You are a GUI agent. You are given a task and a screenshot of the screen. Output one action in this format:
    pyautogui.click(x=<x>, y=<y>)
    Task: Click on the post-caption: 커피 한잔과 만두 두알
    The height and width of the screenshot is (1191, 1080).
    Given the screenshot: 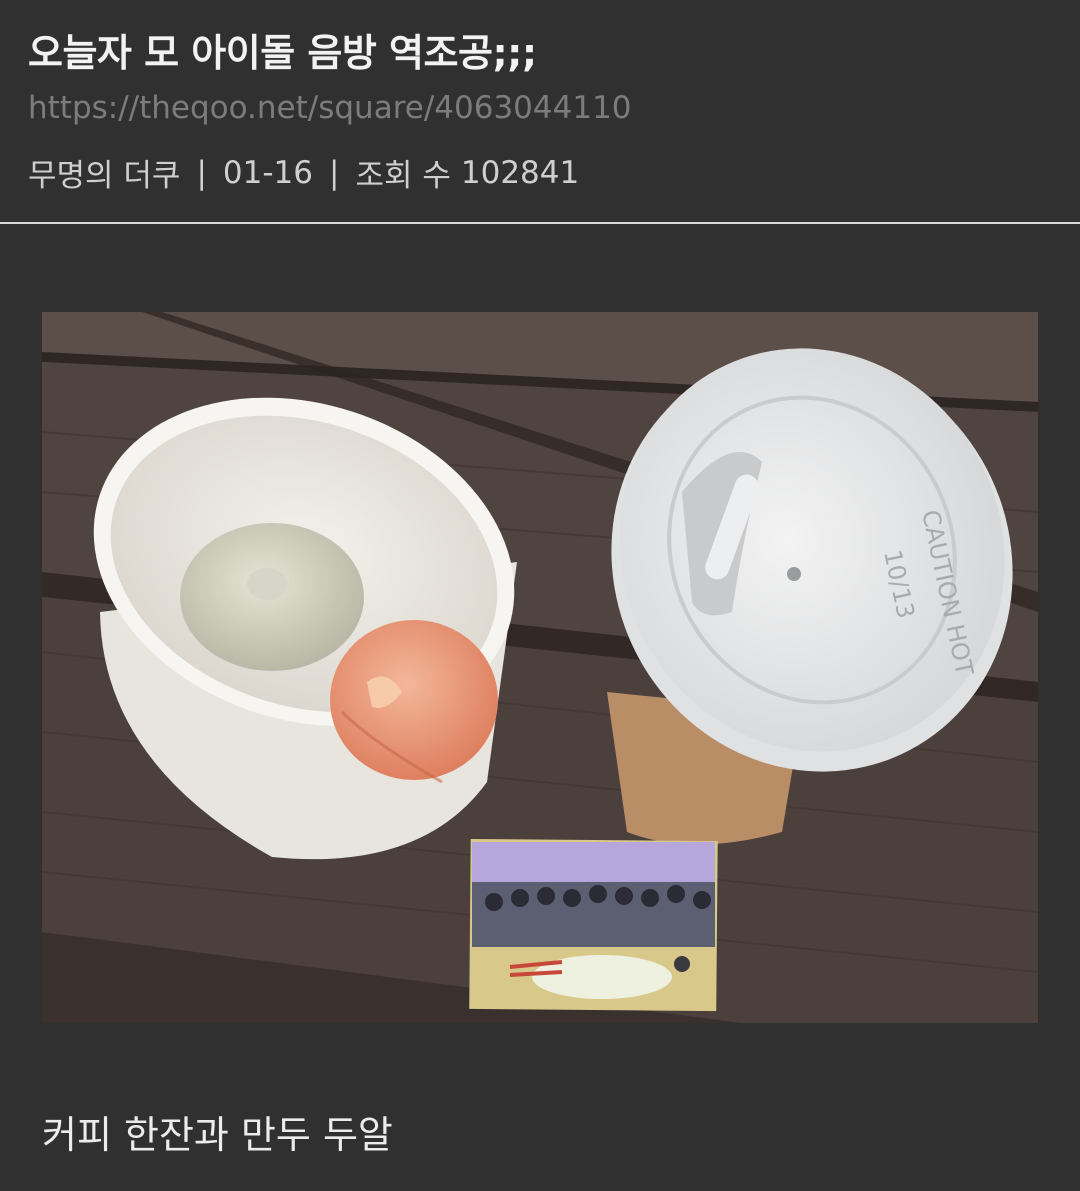 What is the action you would take?
    pyautogui.click(x=217, y=1135)
    